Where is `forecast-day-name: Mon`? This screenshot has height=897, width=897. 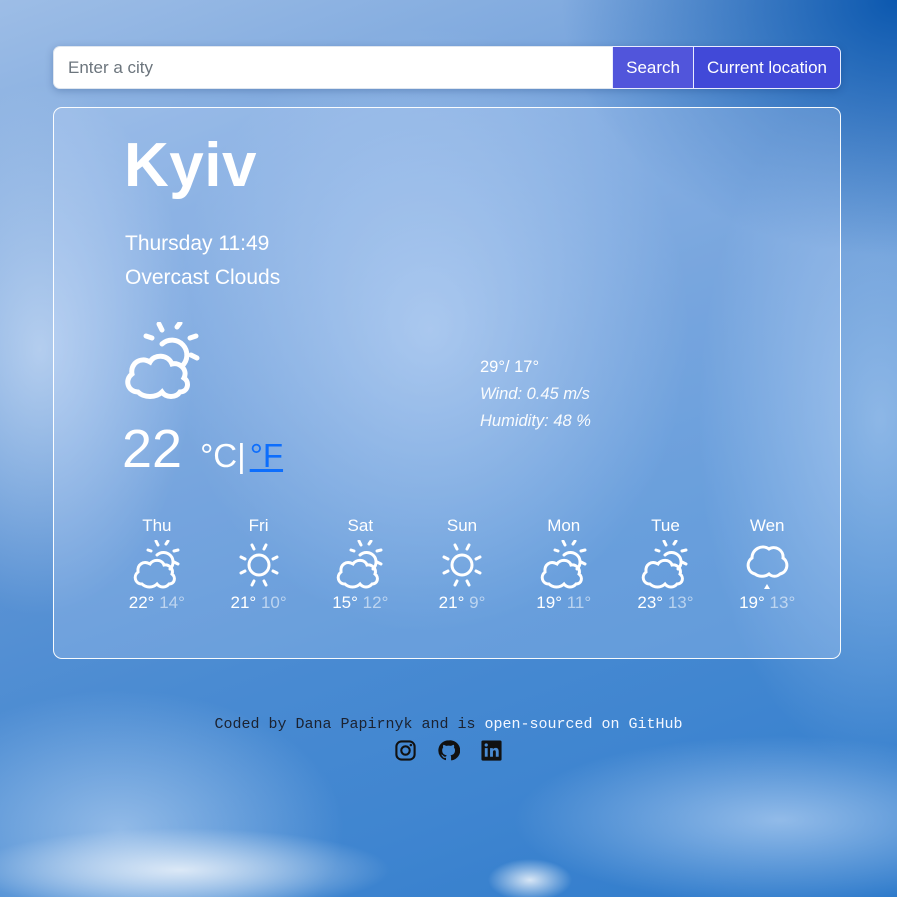 forecast-day-name: Mon is located at coordinates (564, 525).